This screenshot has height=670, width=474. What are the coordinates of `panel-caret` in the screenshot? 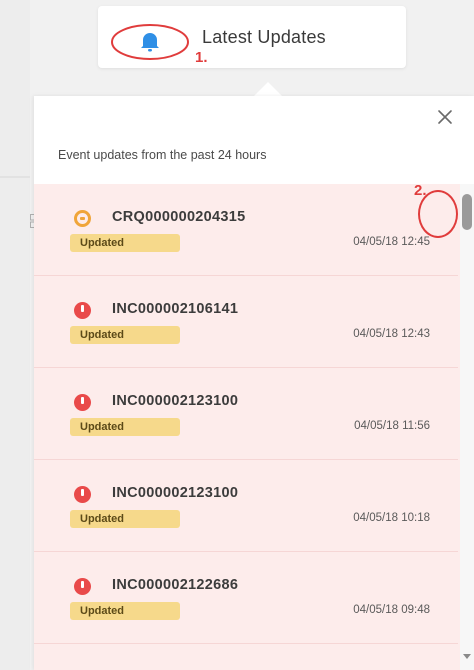 It's located at (268, 89).